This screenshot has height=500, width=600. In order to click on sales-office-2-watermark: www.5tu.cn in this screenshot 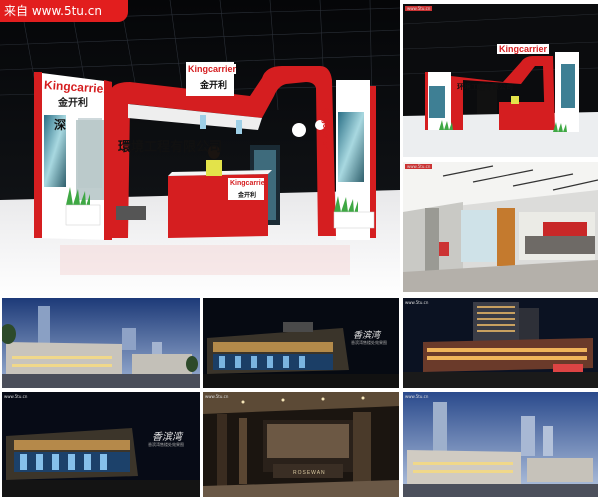, I will do `click(16, 396)`.